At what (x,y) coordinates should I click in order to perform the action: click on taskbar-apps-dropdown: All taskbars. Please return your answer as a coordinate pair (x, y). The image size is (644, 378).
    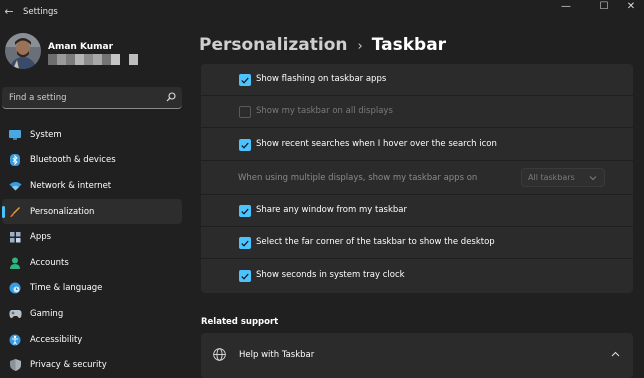
    Looking at the image, I should click on (563, 177).